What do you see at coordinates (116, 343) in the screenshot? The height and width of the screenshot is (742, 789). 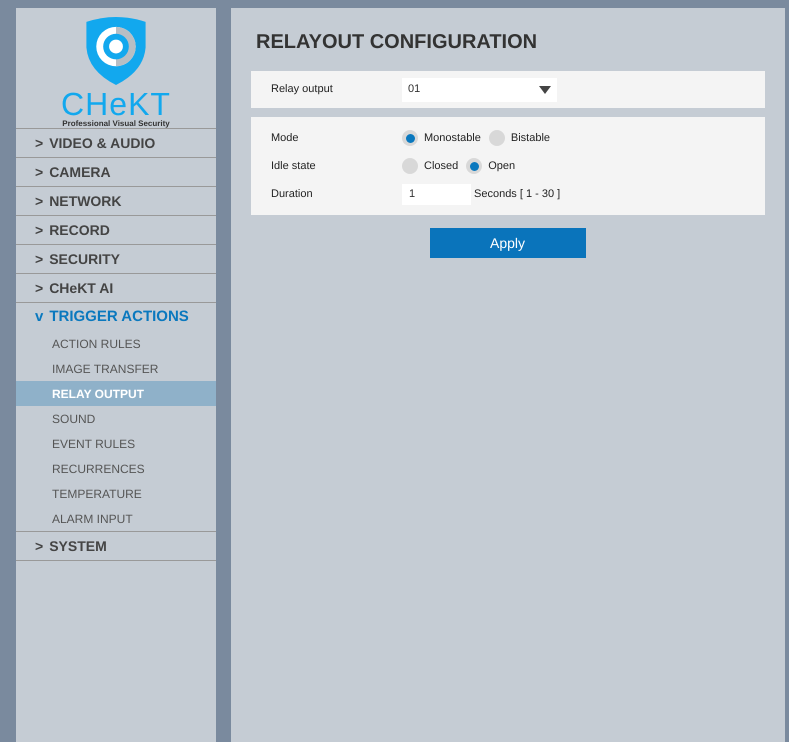 I see `menu-item: ACTION RULES` at bounding box center [116, 343].